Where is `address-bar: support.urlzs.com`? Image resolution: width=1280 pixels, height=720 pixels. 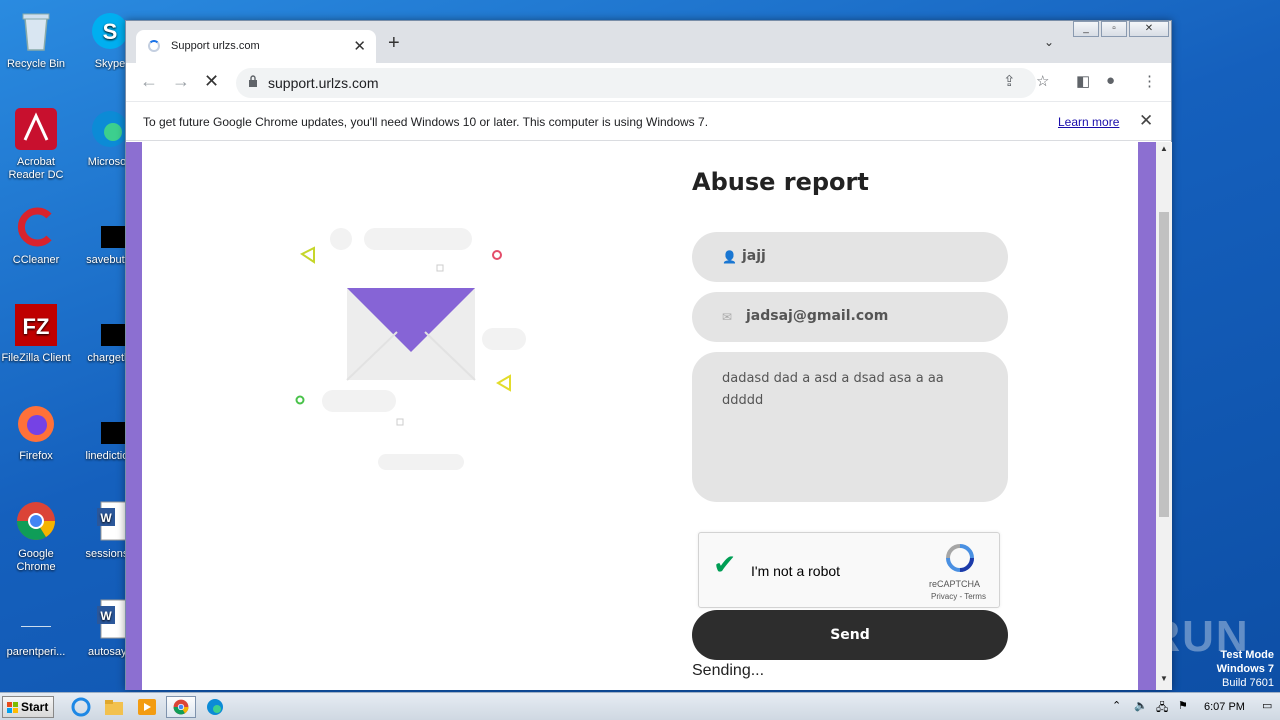
address-bar: support.urlzs.com is located at coordinates (636, 83).